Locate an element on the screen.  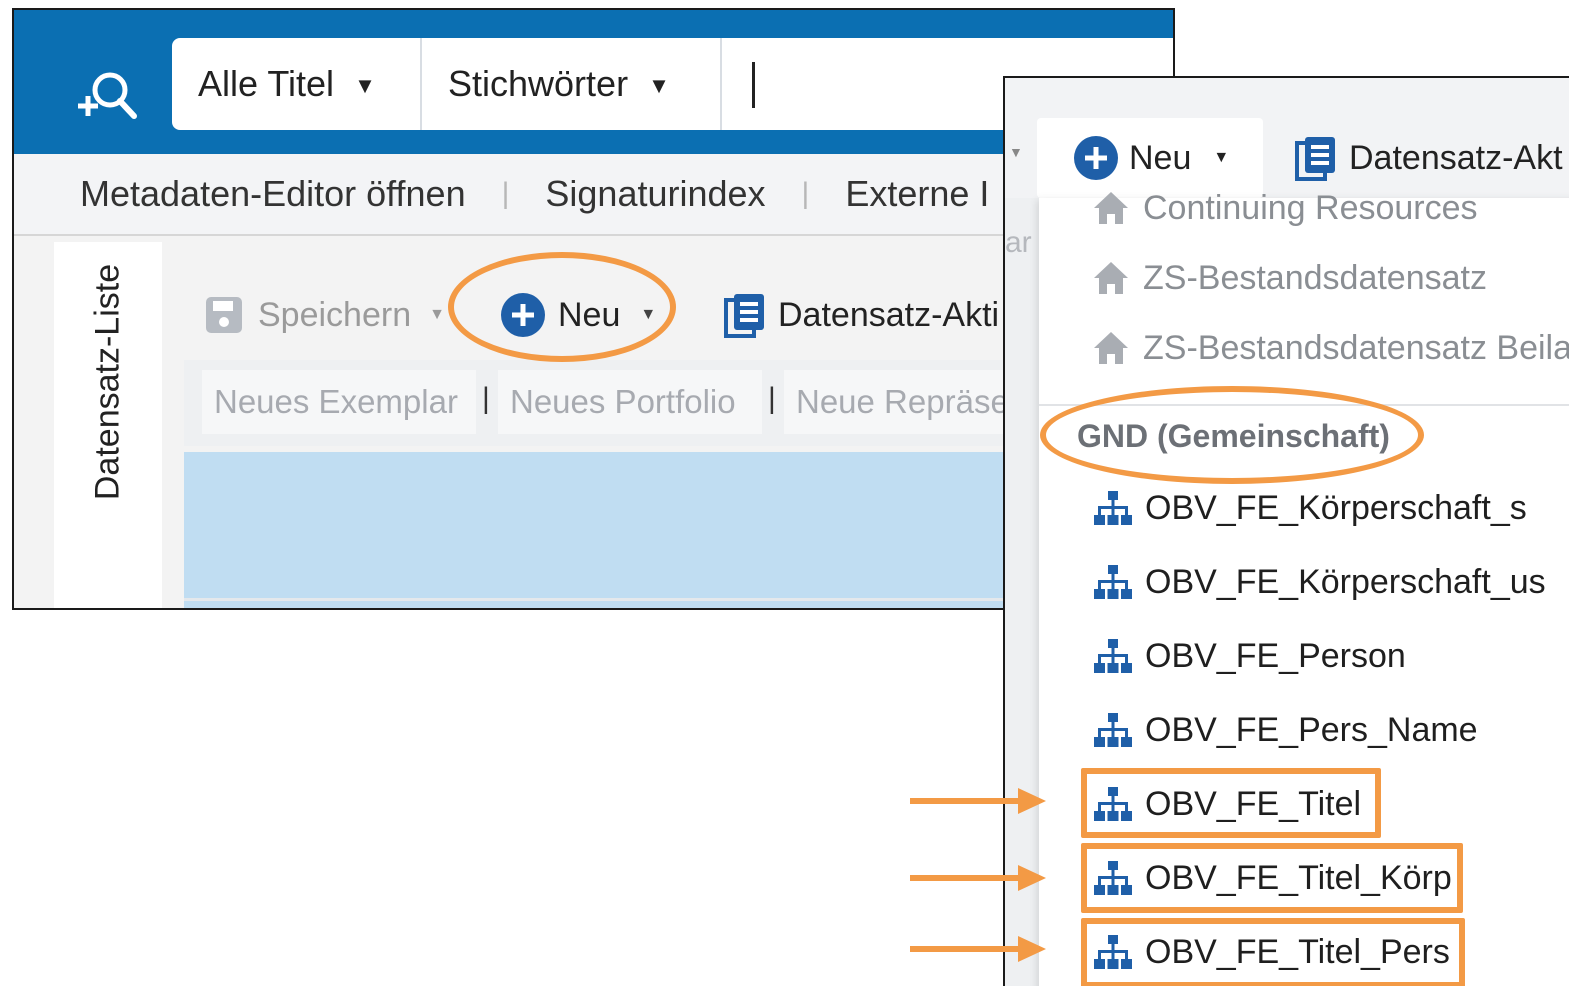
menu-item-label: OBV_FE_Person is located at coordinates (1275, 655).